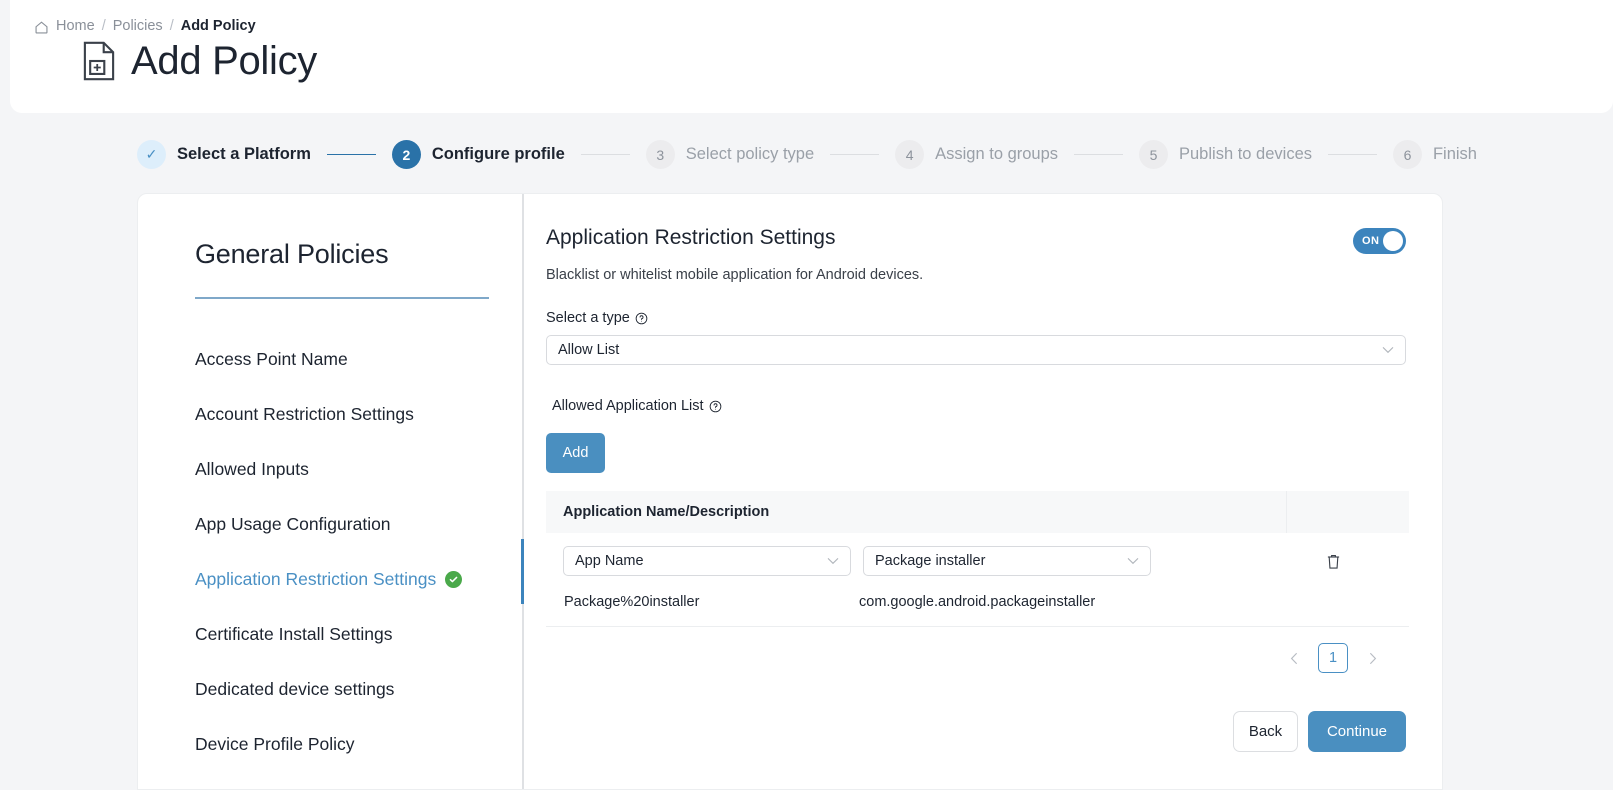  What do you see at coordinates (99, 61) in the screenshot?
I see `document-add-icon` at bounding box center [99, 61].